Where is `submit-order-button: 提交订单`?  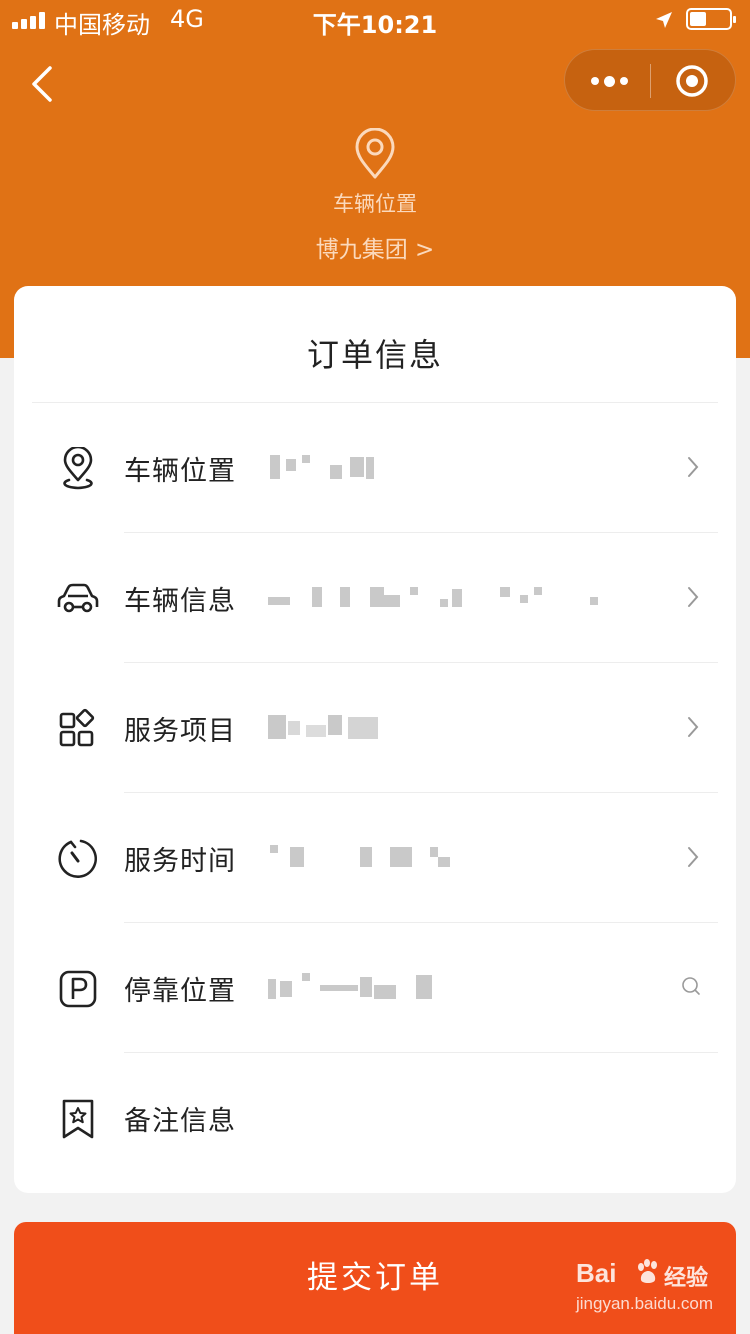 submit-order-button: 提交订单 is located at coordinates (375, 1278).